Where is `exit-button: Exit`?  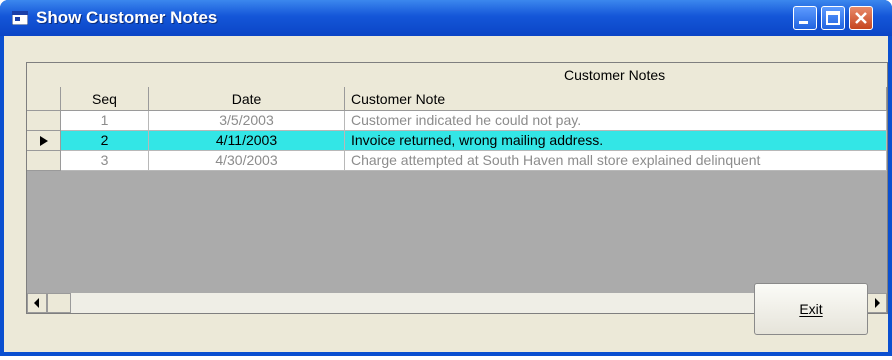 exit-button: Exit is located at coordinates (811, 309).